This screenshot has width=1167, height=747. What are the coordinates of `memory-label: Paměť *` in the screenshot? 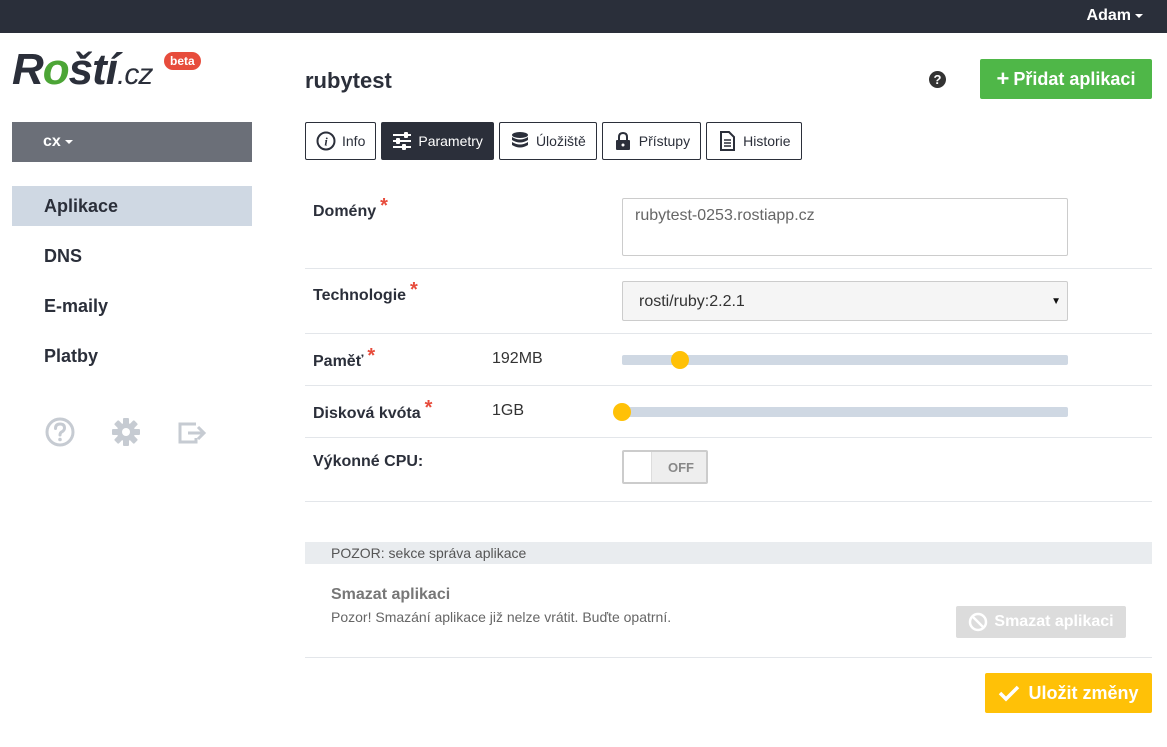 It's located at (344, 357).